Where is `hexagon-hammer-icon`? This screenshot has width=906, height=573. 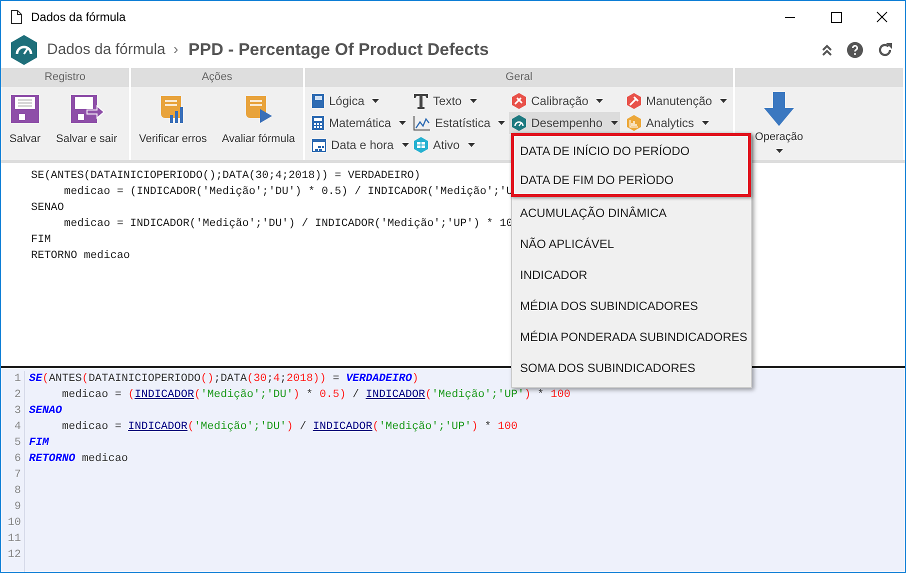
hexagon-hammer-icon is located at coordinates (634, 101).